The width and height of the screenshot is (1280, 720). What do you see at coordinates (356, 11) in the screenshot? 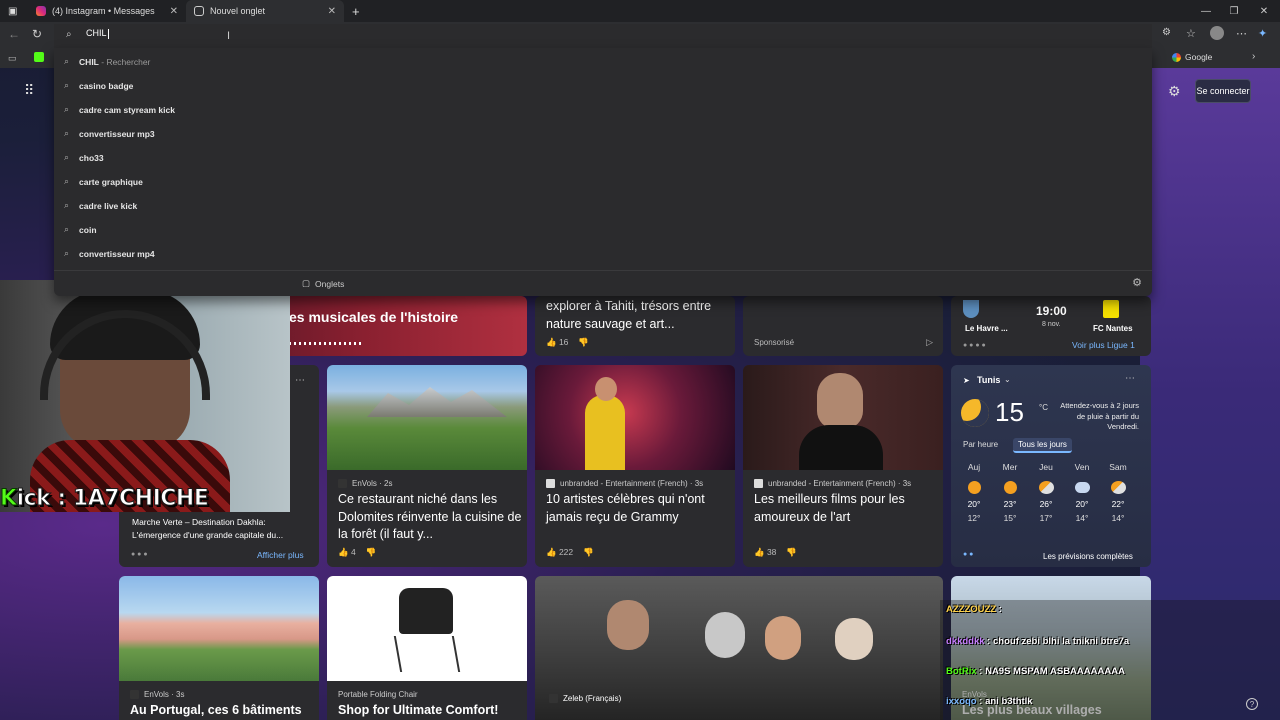
I see `new-tab-button: +` at bounding box center [356, 11].